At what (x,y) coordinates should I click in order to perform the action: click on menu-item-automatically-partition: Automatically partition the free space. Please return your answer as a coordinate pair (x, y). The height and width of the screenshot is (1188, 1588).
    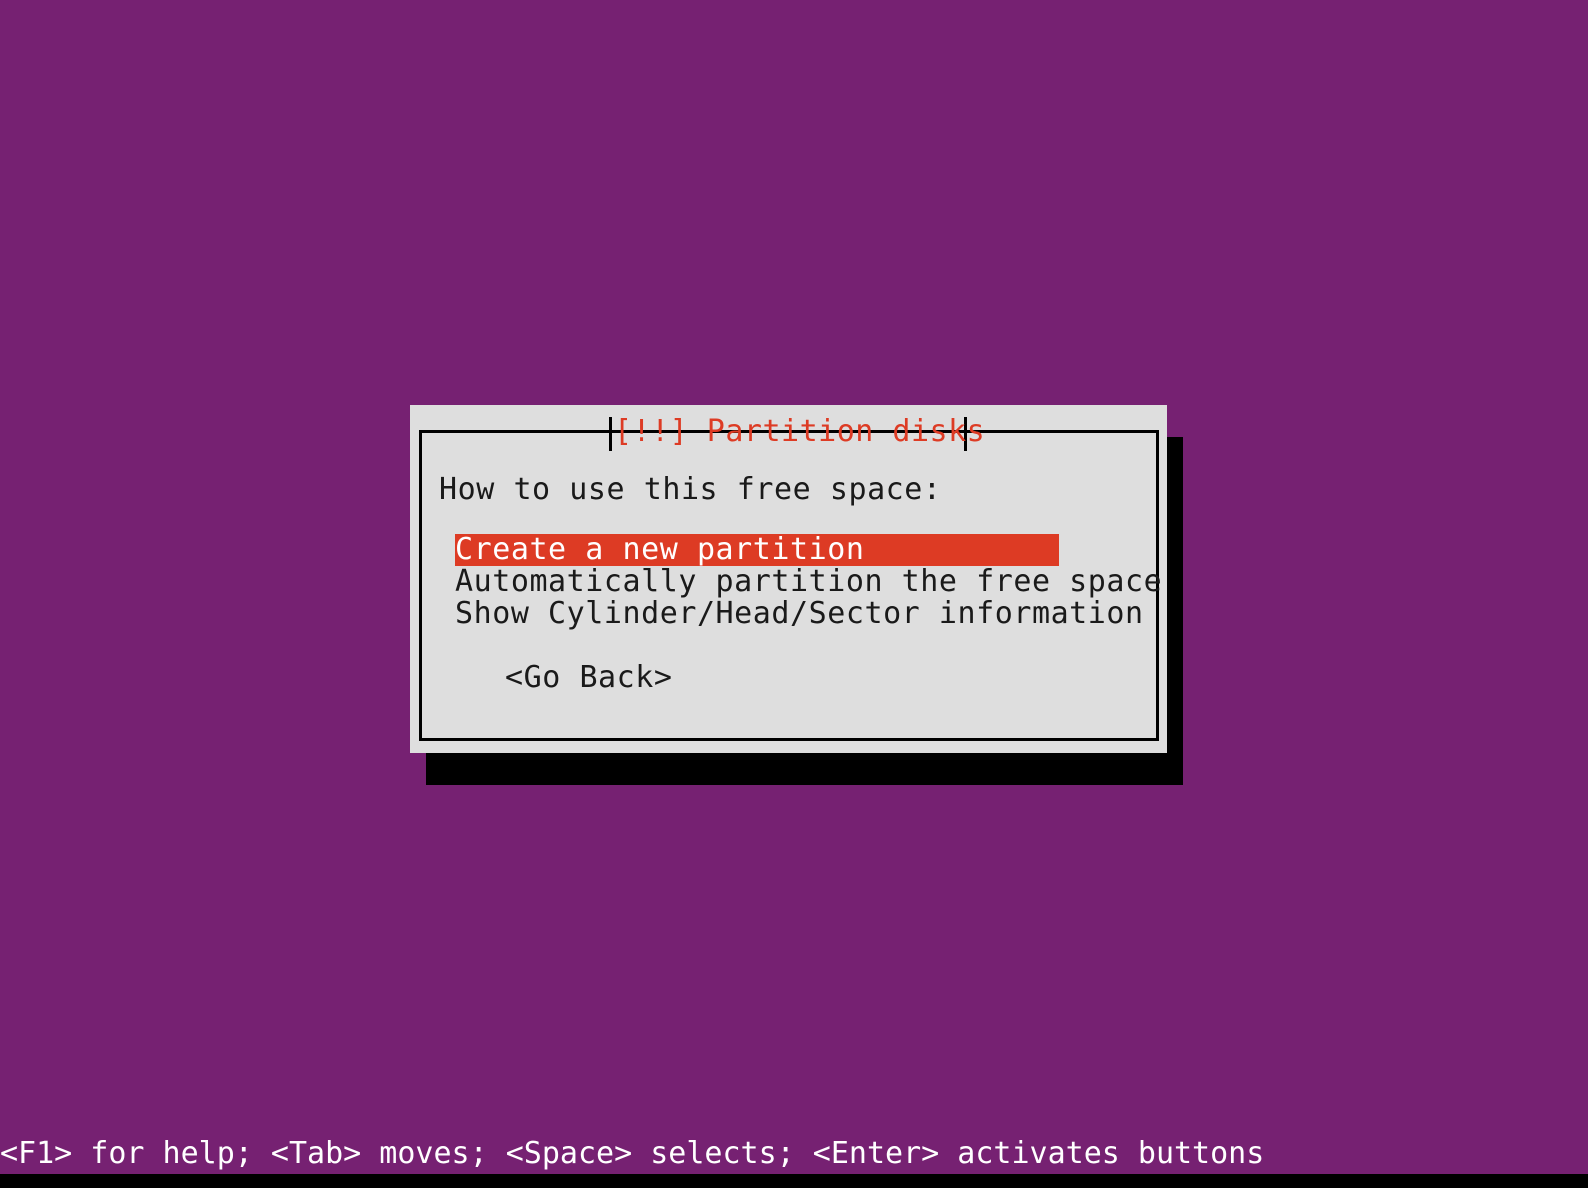
    Looking at the image, I should click on (808, 582).